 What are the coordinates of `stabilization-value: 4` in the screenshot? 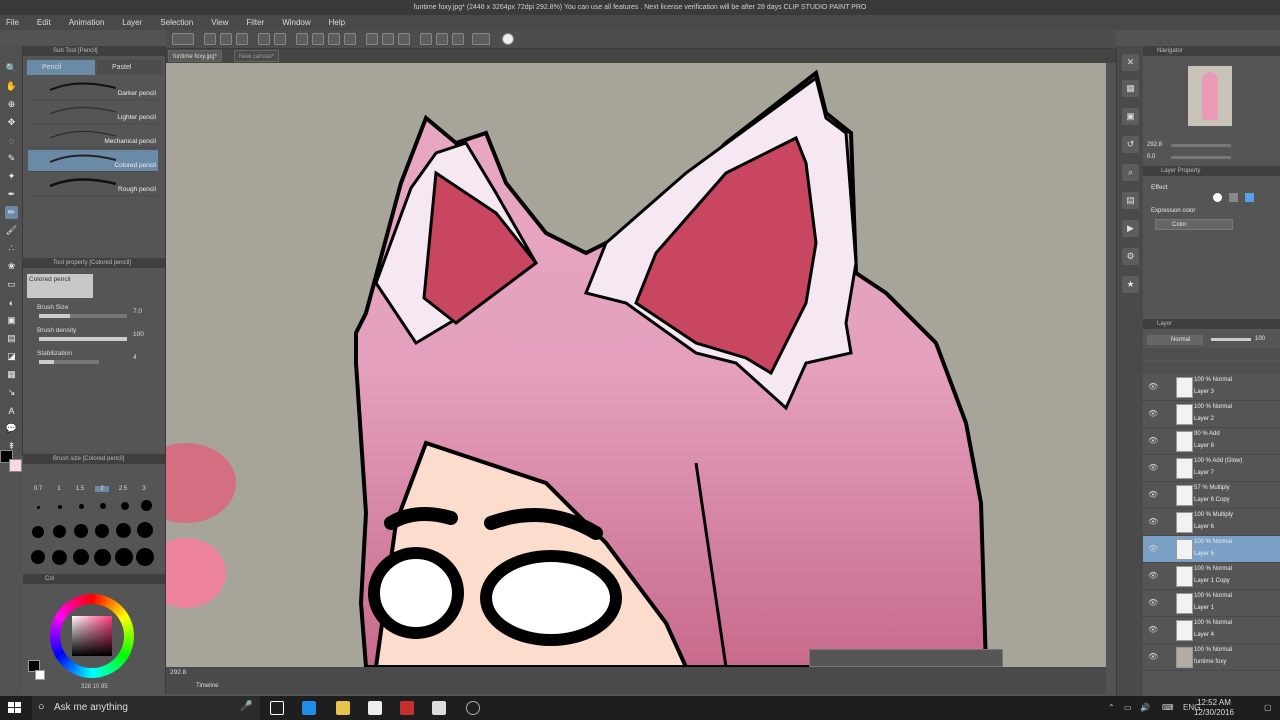 It's located at (135, 357).